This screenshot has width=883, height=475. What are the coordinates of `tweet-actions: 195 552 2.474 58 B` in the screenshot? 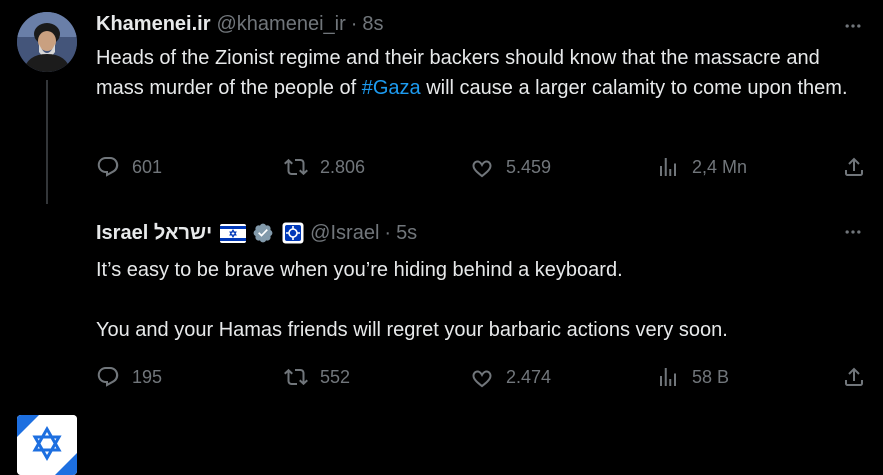 It's located at (486, 377).